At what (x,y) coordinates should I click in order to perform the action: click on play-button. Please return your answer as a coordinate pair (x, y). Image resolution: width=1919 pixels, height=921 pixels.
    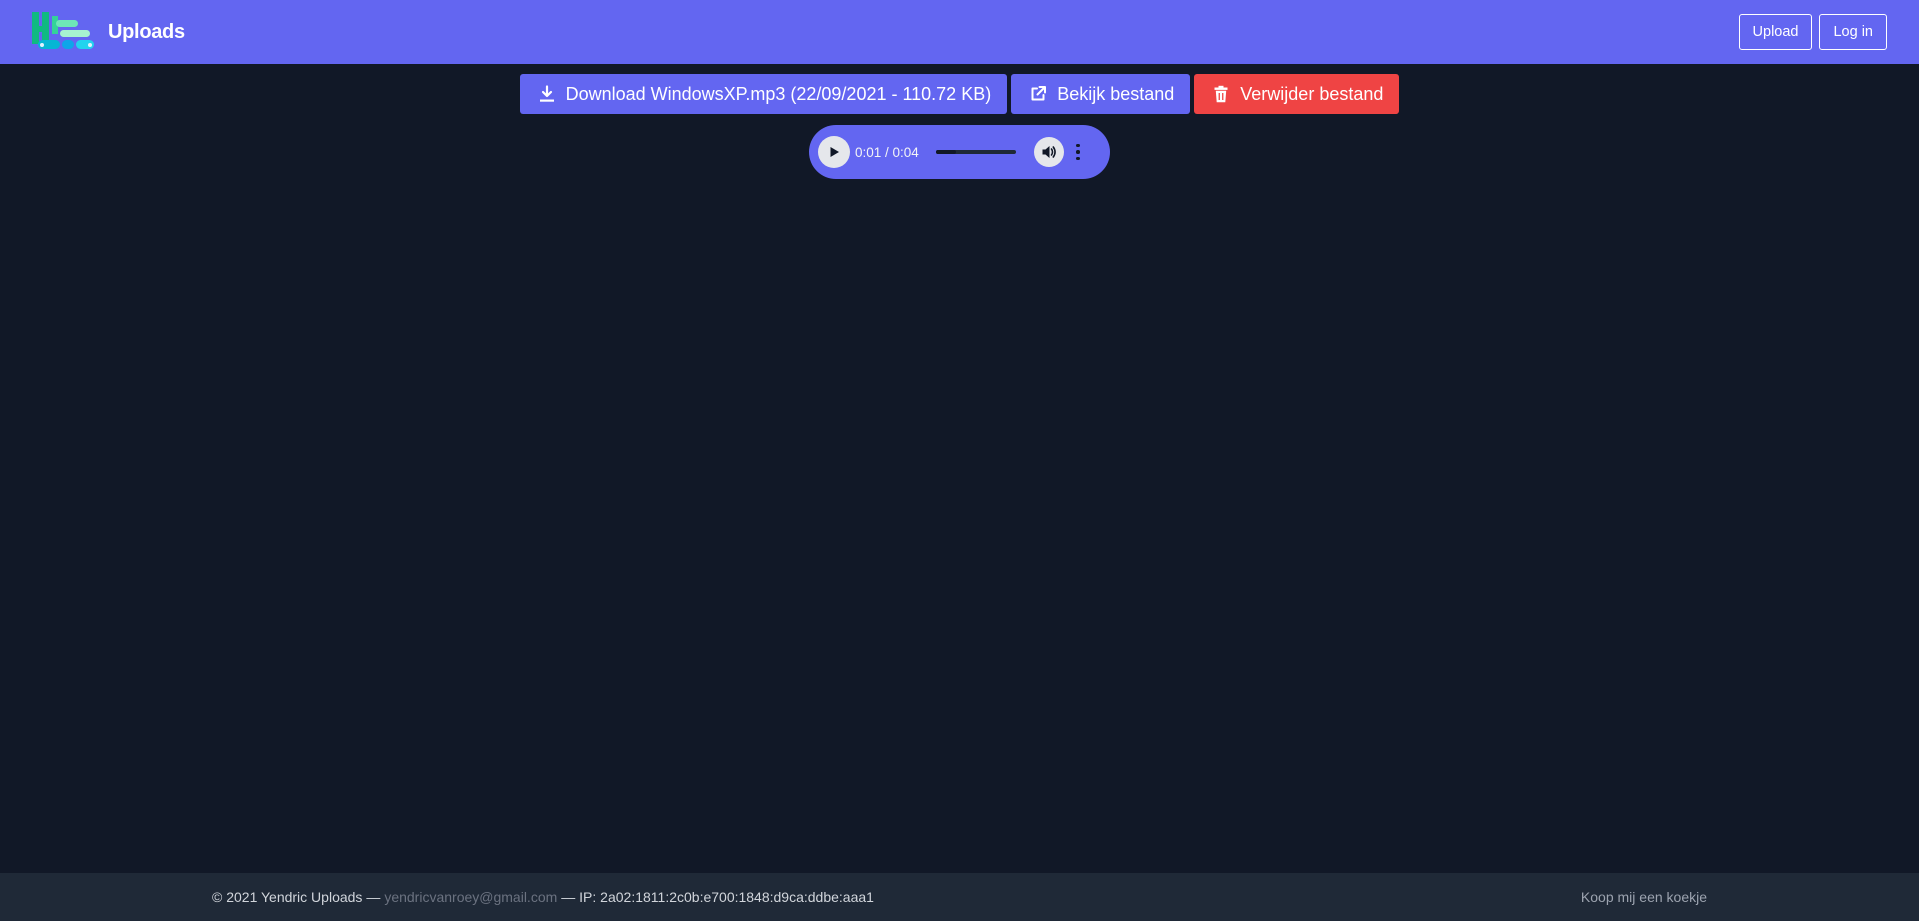
    Looking at the image, I should click on (834, 152).